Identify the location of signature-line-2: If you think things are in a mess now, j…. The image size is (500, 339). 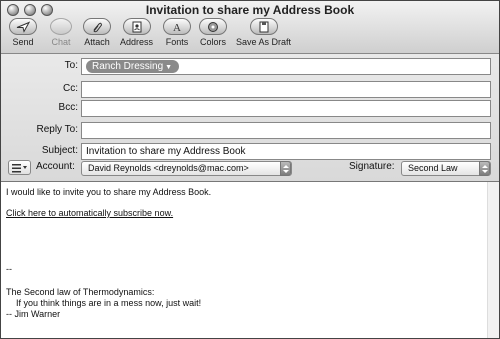
(104, 303).